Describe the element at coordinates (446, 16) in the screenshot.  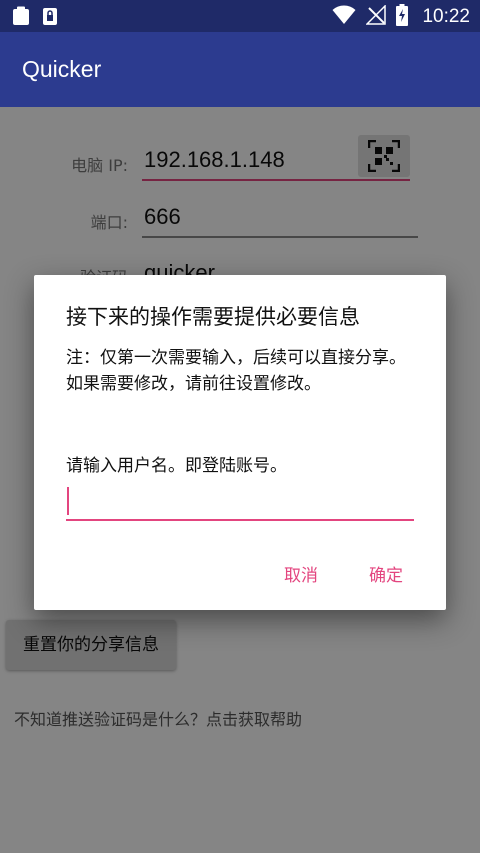
I see `clock: 10:22` at that location.